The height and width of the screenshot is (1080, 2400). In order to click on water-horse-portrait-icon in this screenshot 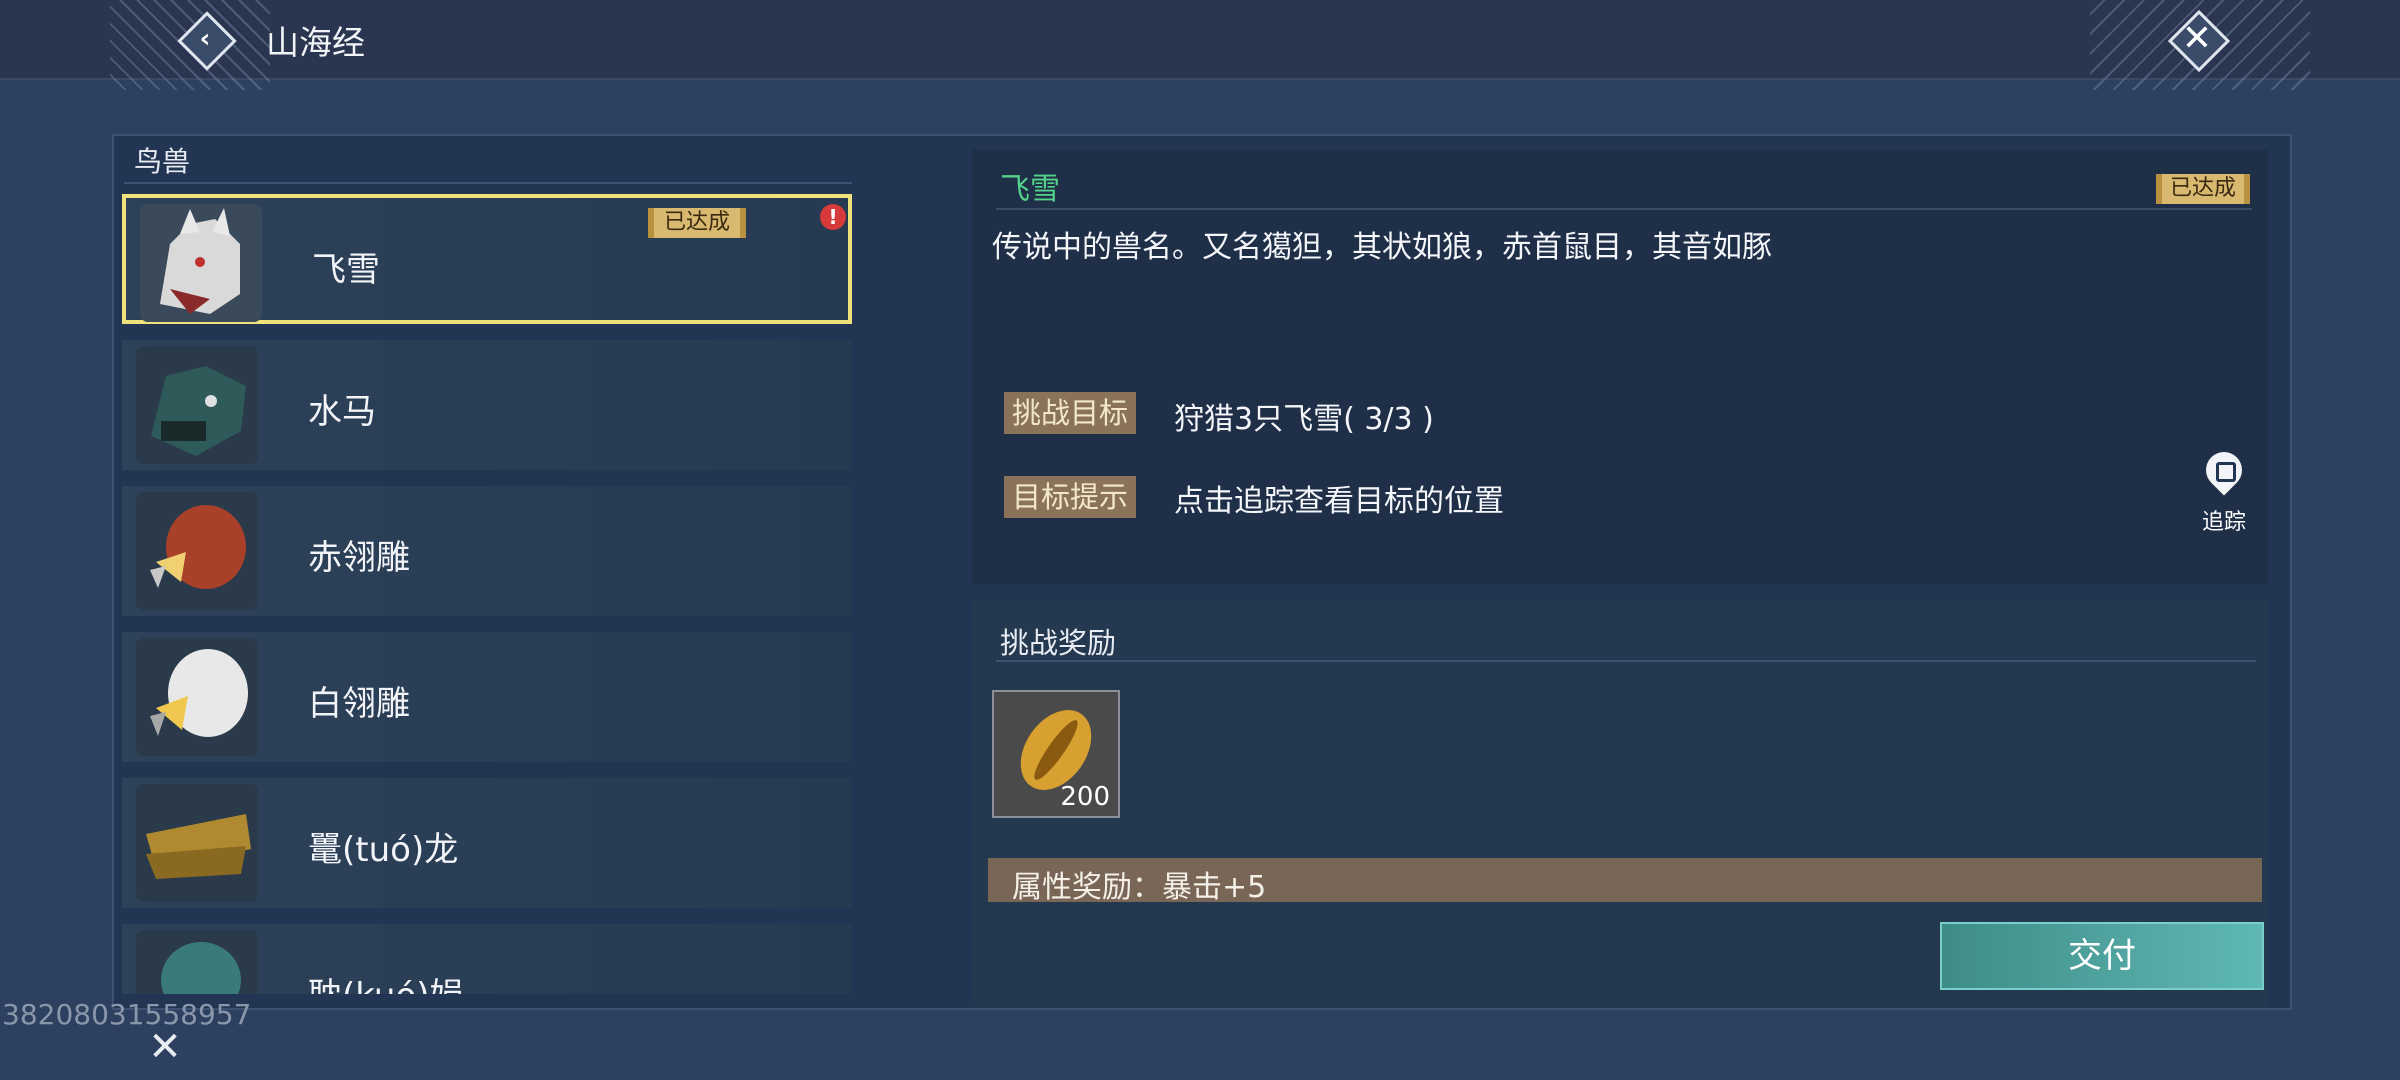, I will do `click(197, 405)`.